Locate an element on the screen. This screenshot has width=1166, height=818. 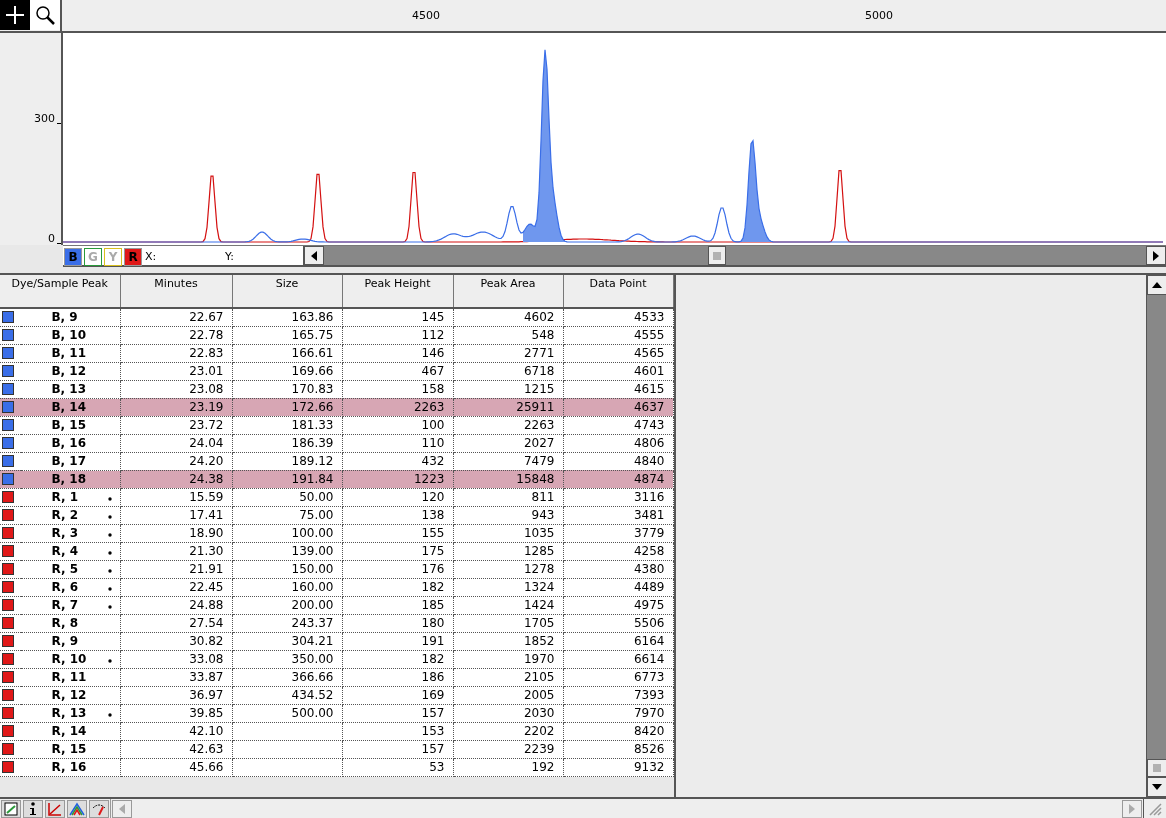
x-readout-label: X: is located at coordinates (151, 257).